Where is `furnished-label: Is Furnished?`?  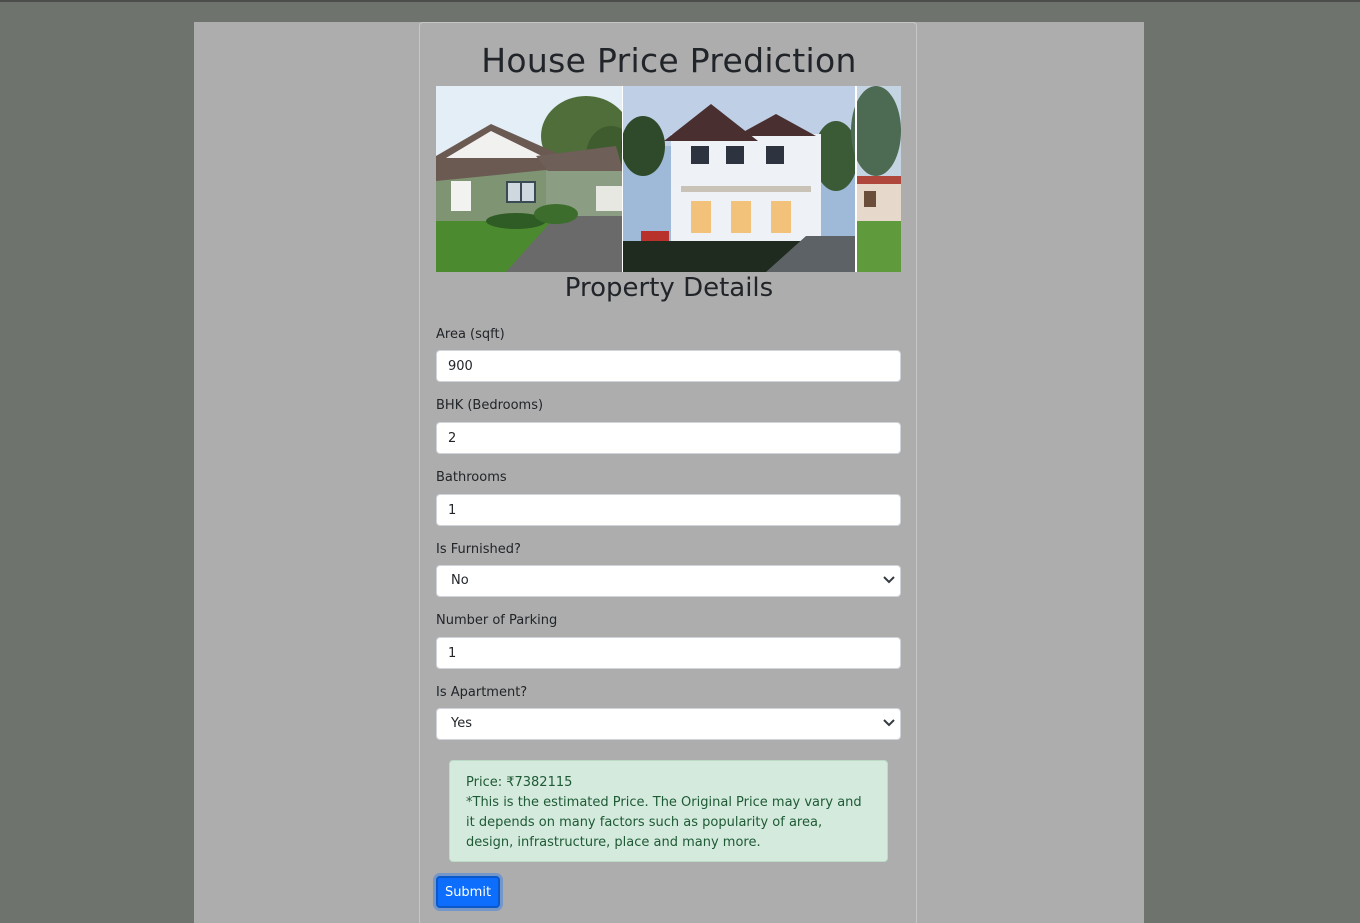
furnished-label: Is Furnished? is located at coordinates (478, 549).